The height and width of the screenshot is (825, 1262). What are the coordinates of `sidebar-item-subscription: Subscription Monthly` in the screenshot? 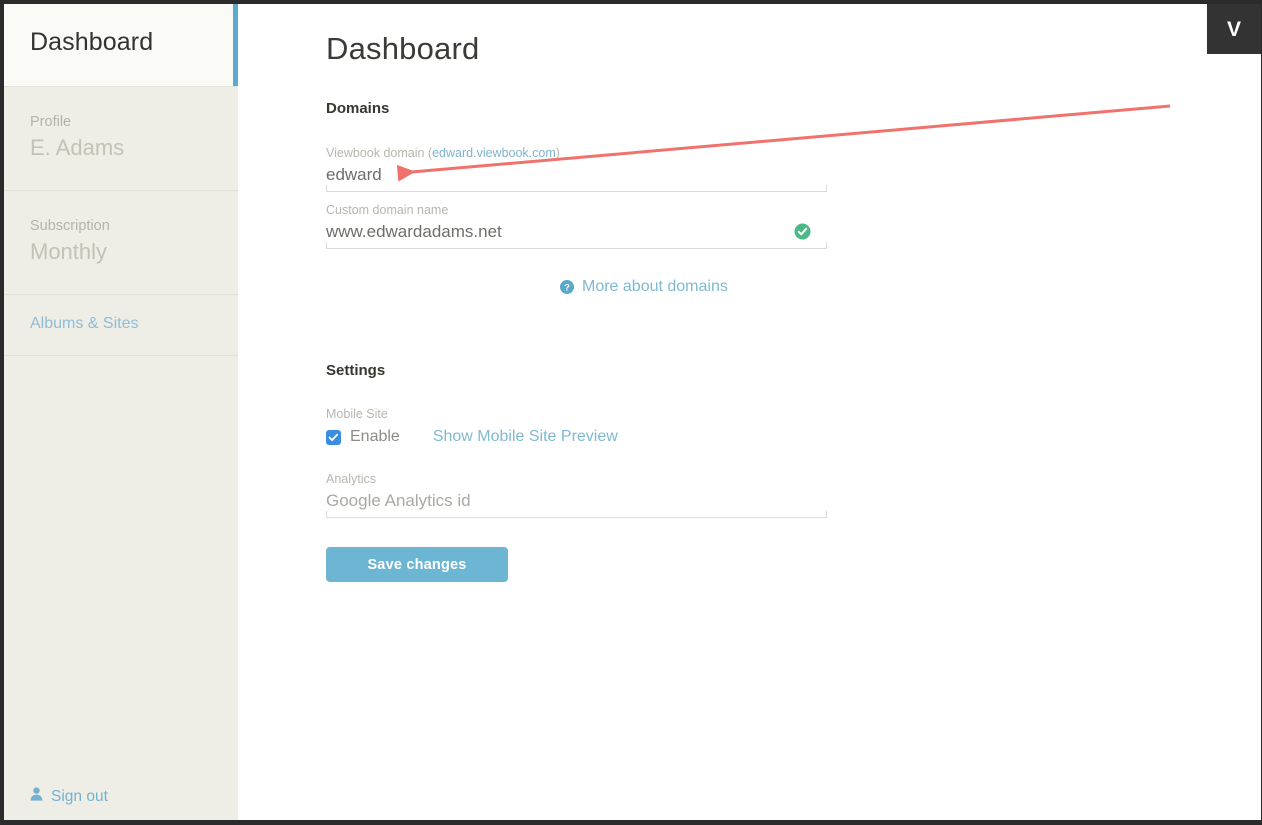 It's located at (121, 242).